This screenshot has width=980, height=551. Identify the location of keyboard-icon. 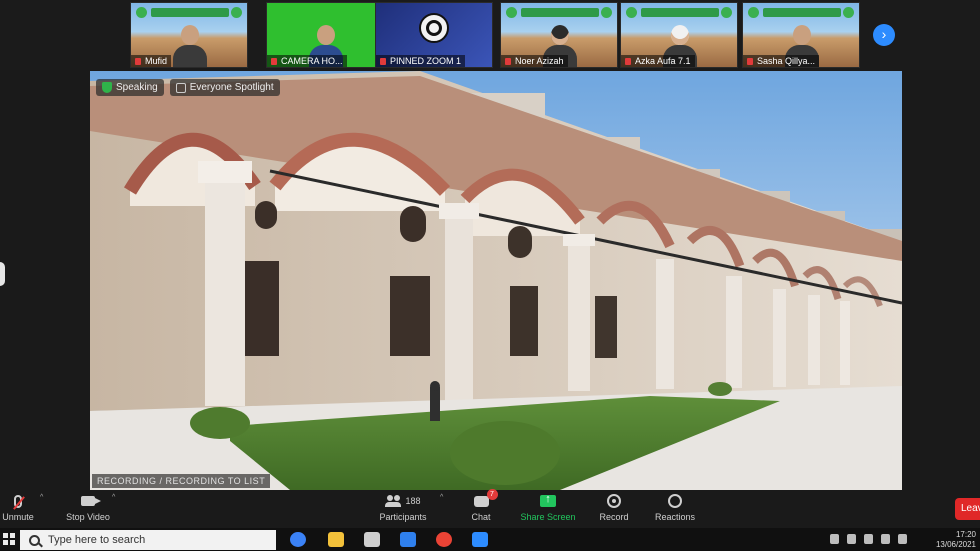
(902, 539).